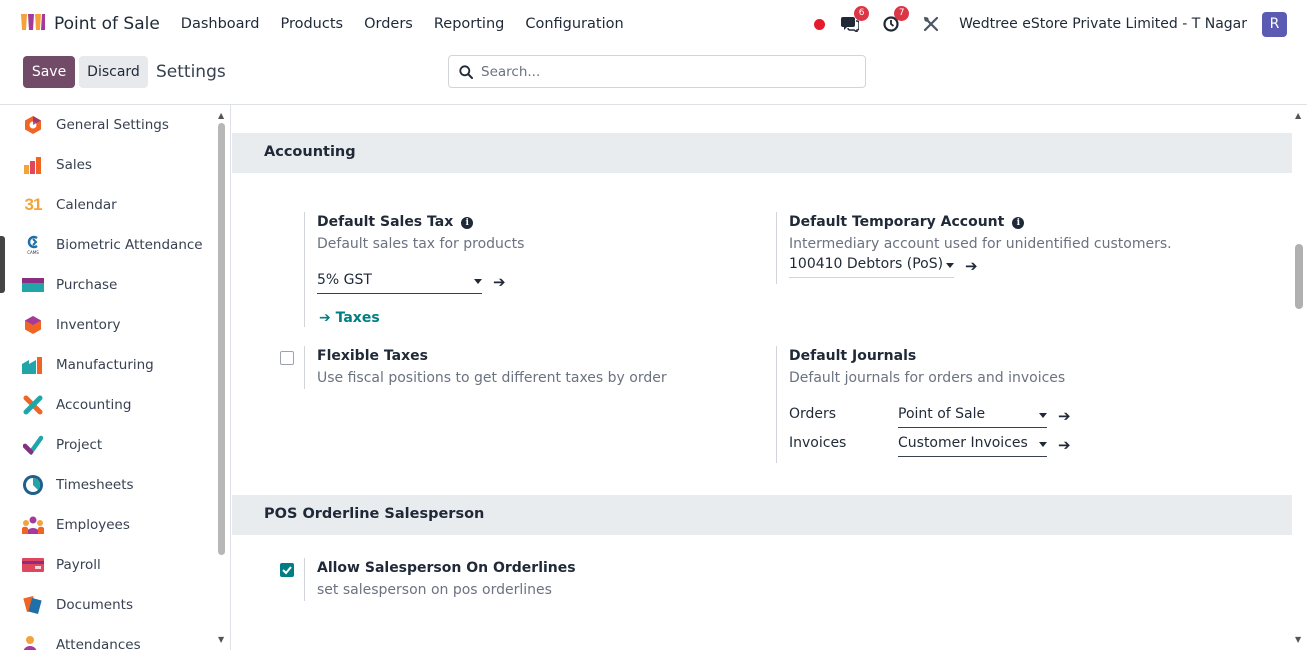  Describe the element at coordinates (77, 605) in the screenshot. I see `sidebar-item-documents: Documents` at that location.